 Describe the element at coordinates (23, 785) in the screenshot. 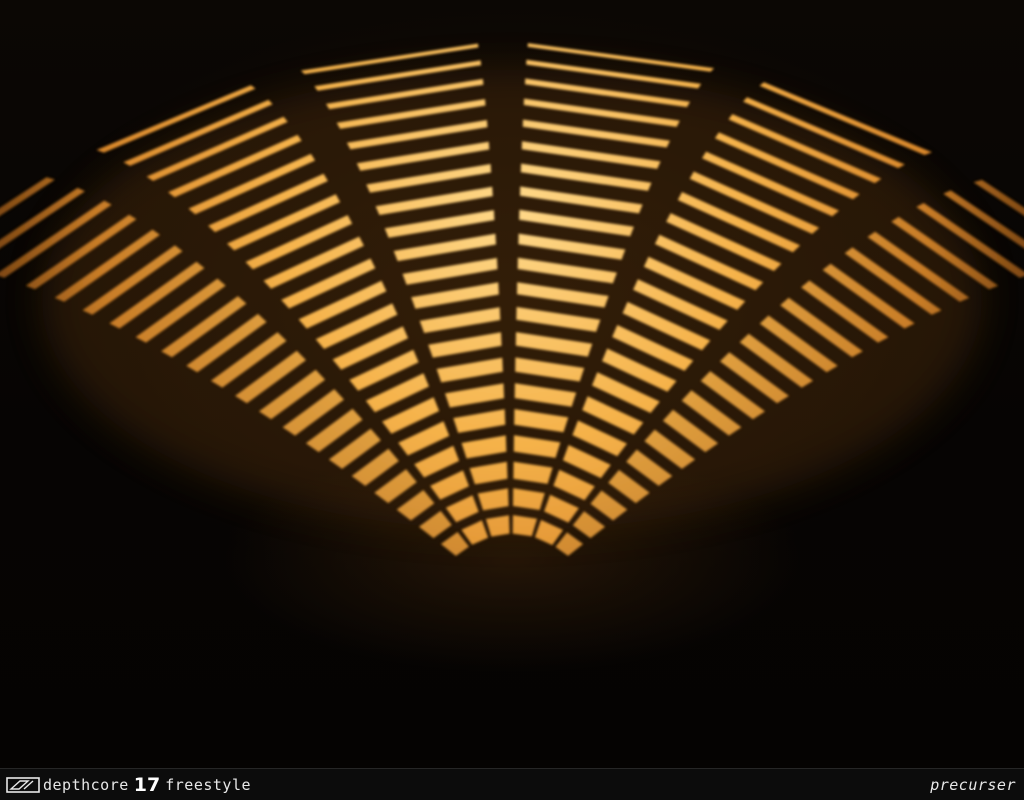

I see `depthcore-logo-icon` at that location.